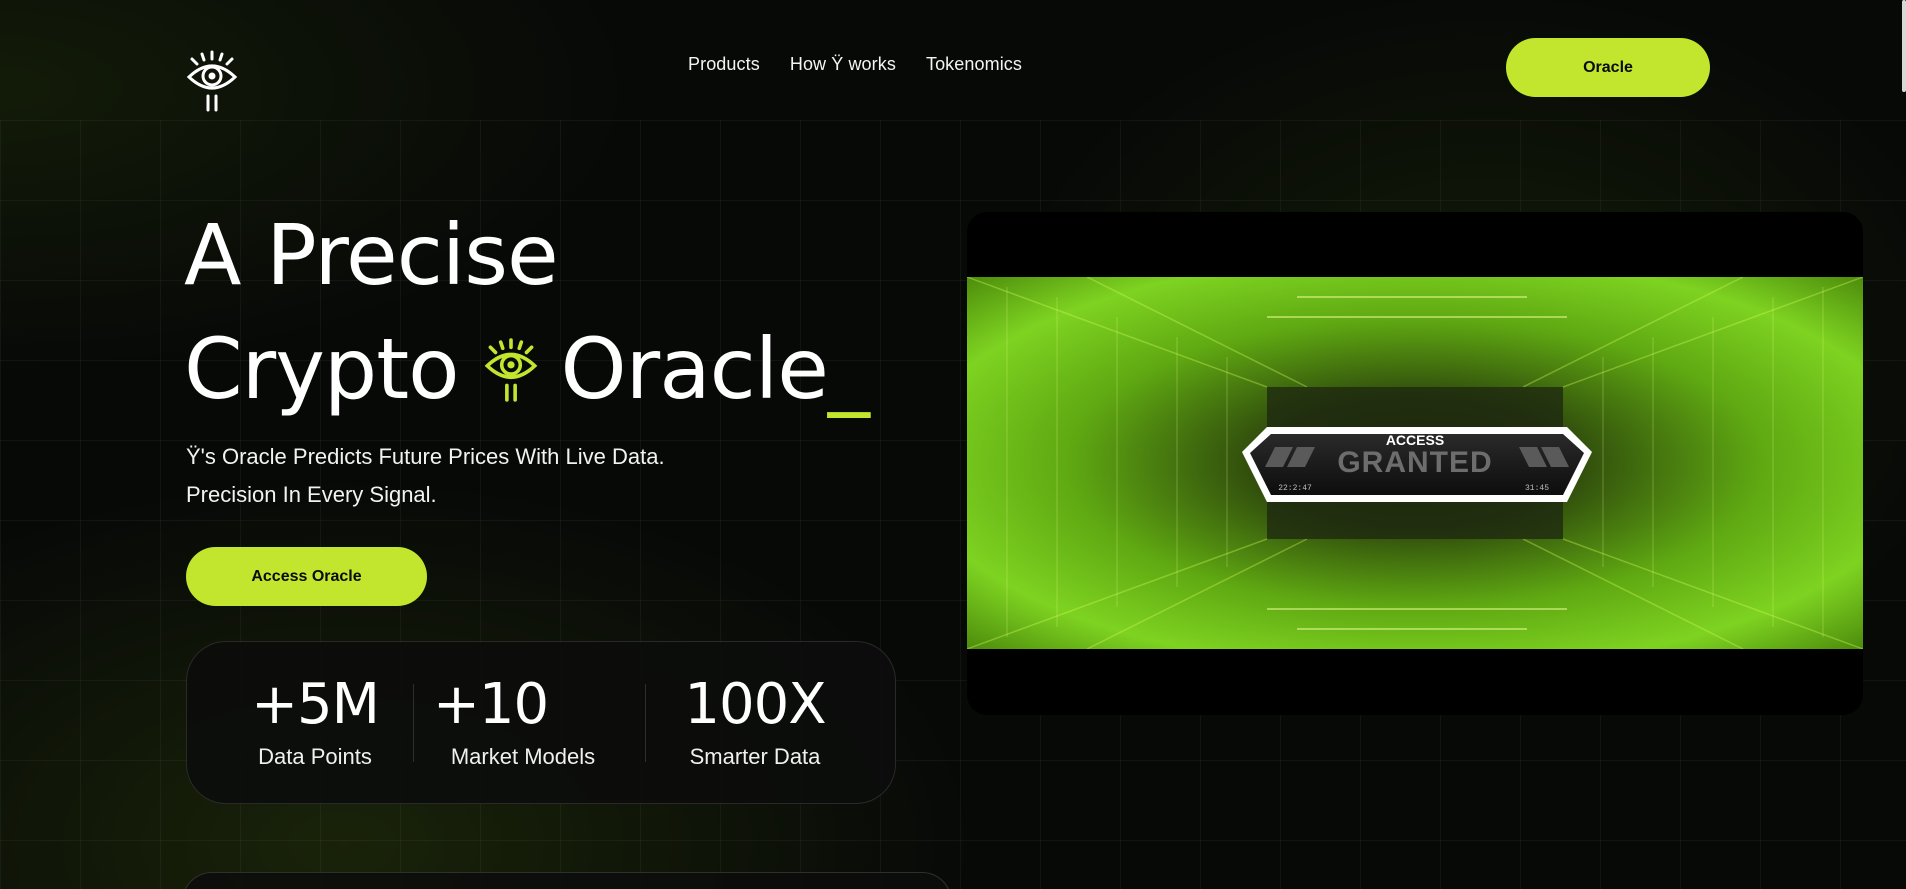  What do you see at coordinates (311, 494) in the screenshot?
I see `hero-subtitle-line-2: Precision In Every Signal.` at bounding box center [311, 494].